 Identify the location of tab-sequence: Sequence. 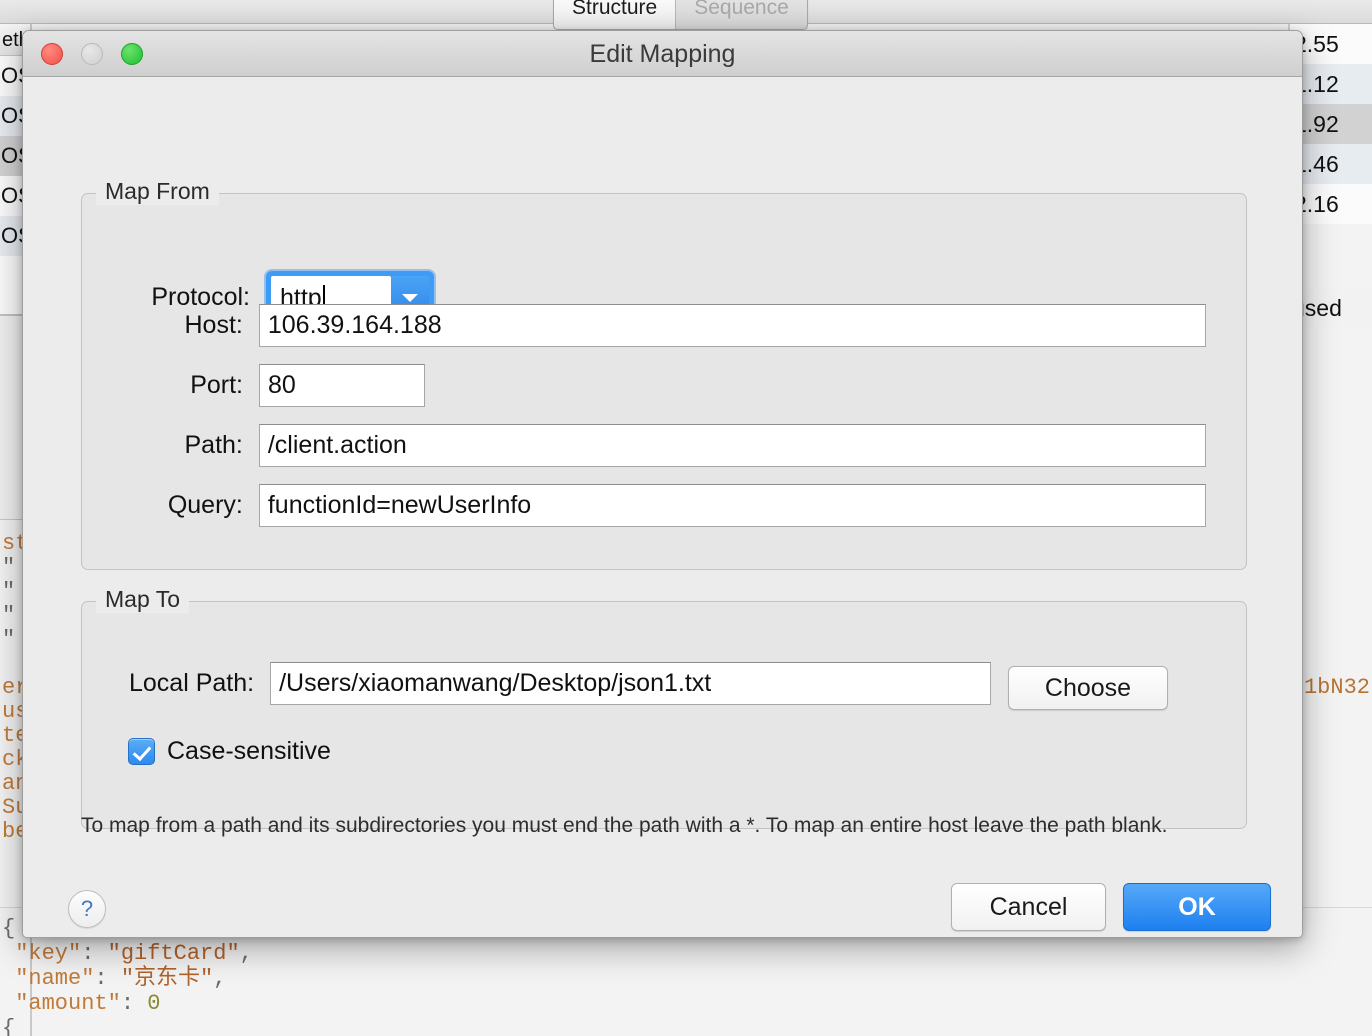
(741, 14).